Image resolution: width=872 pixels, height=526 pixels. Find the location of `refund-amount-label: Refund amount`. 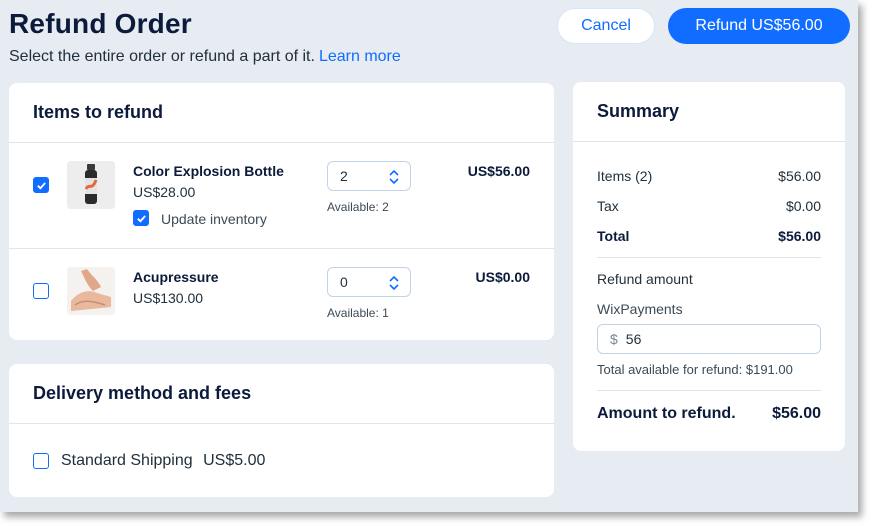

refund-amount-label: Refund amount is located at coordinates (645, 279).